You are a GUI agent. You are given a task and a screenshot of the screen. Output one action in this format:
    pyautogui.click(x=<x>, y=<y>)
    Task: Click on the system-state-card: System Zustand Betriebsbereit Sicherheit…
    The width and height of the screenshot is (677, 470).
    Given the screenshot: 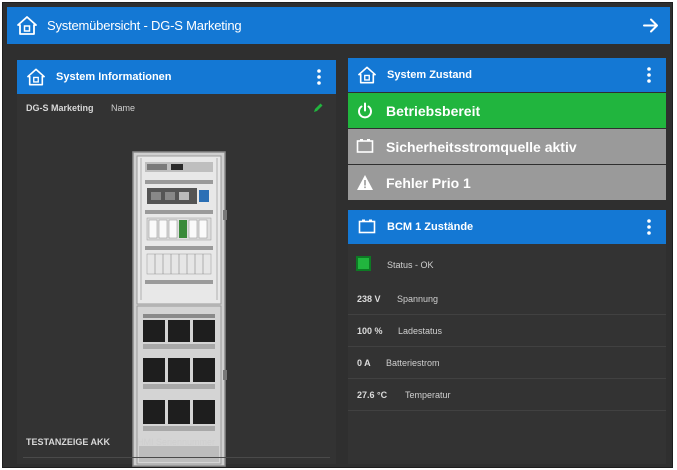 What is the action you would take?
    pyautogui.click(x=507, y=129)
    